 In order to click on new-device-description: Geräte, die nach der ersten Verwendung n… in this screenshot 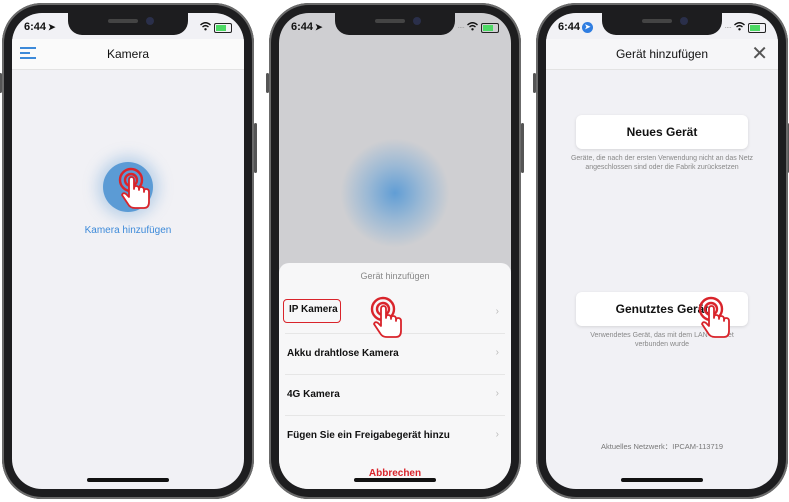, I will do `click(662, 163)`.